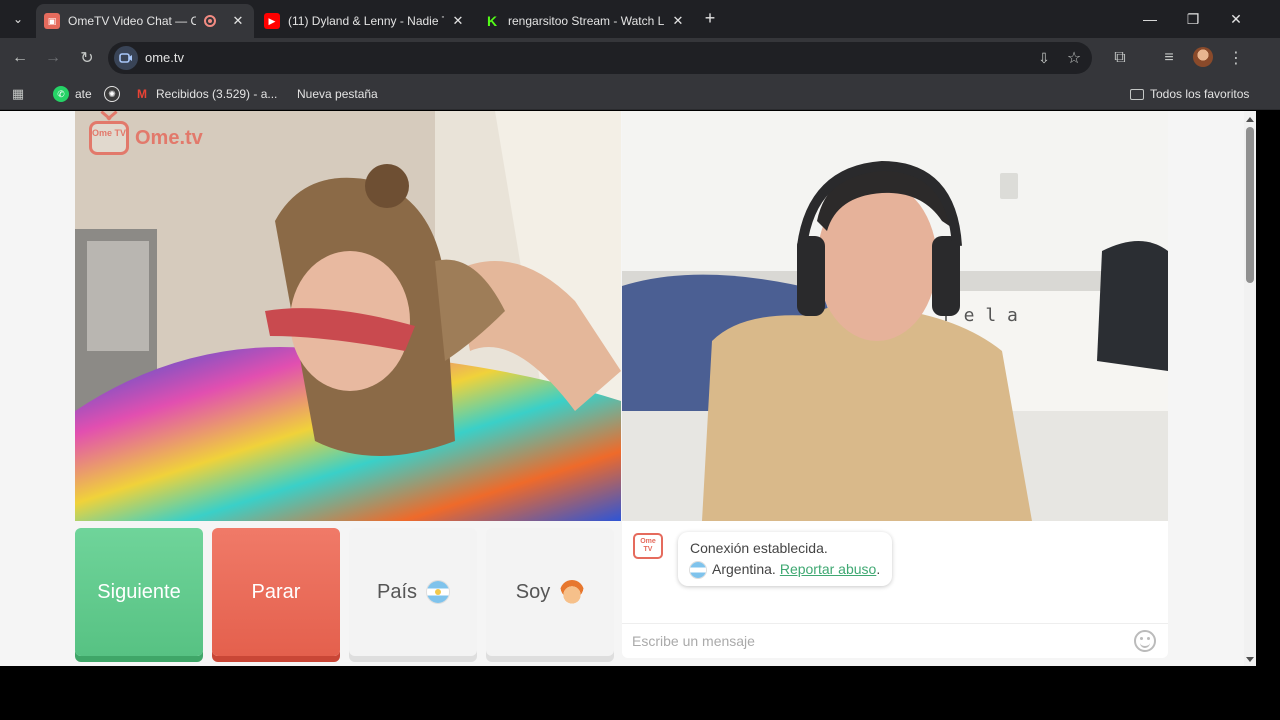 This screenshot has height=720, width=1280. I want to click on new-tab-plus-icon: +, so click(710, 18).